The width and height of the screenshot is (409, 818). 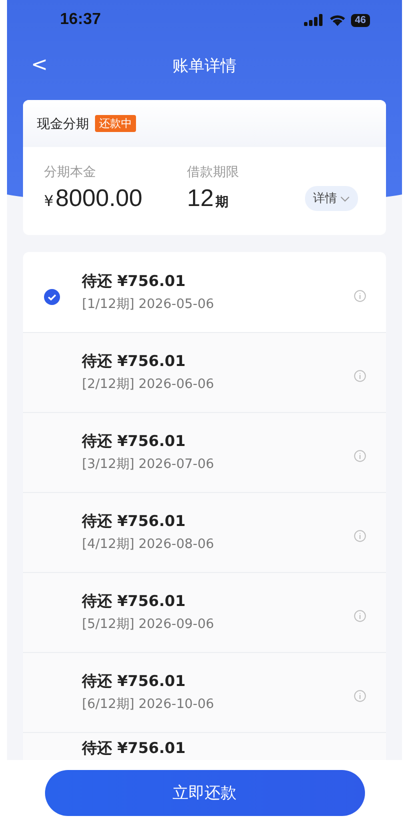 What do you see at coordinates (149, 704) in the screenshot?
I see `period-date: [6/12期] 2026-10-06` at bounding box center [149, 704].